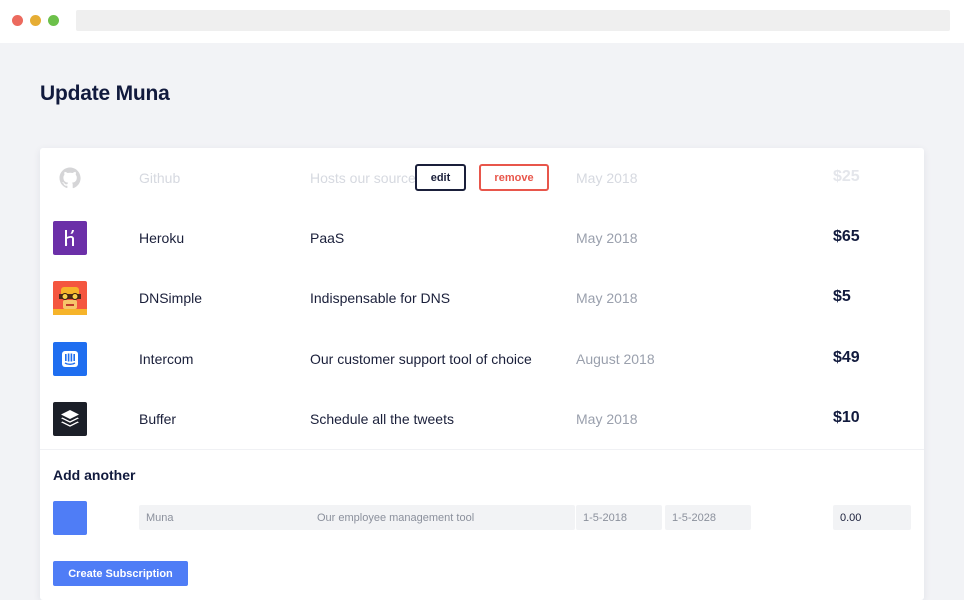 This screenshot has height=600, width=964. What do you see at coordinates (158, 419) in the screenshot?
I see `subscription-name: Buffer` at bounding box center [158, 419].